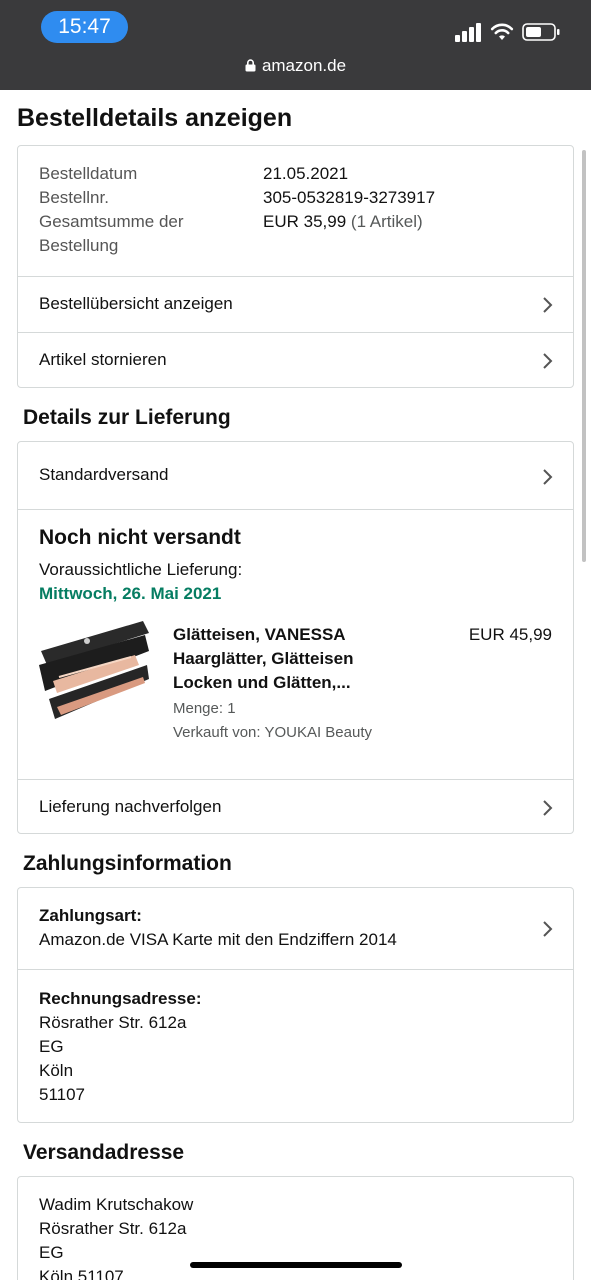  What do you see at coordinates (155, 118) in the screenshot?
I see `page-title: Bestelldetails anzeigen` at bounding box center [155, 118].